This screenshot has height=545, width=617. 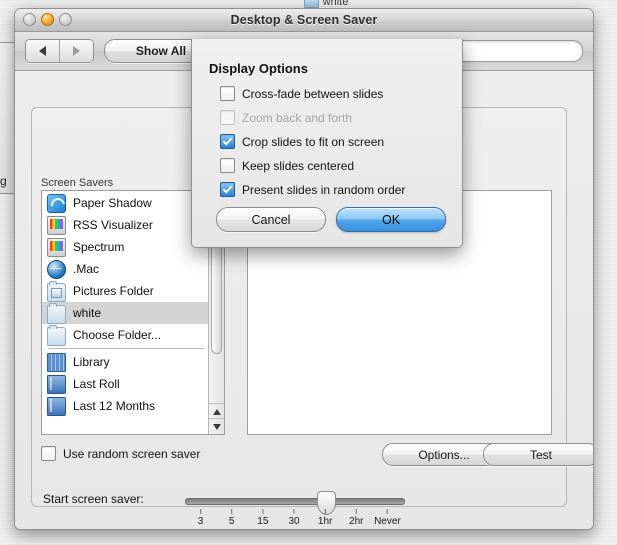 I want to click on tick-label: 15, so click(x=263, y=521).